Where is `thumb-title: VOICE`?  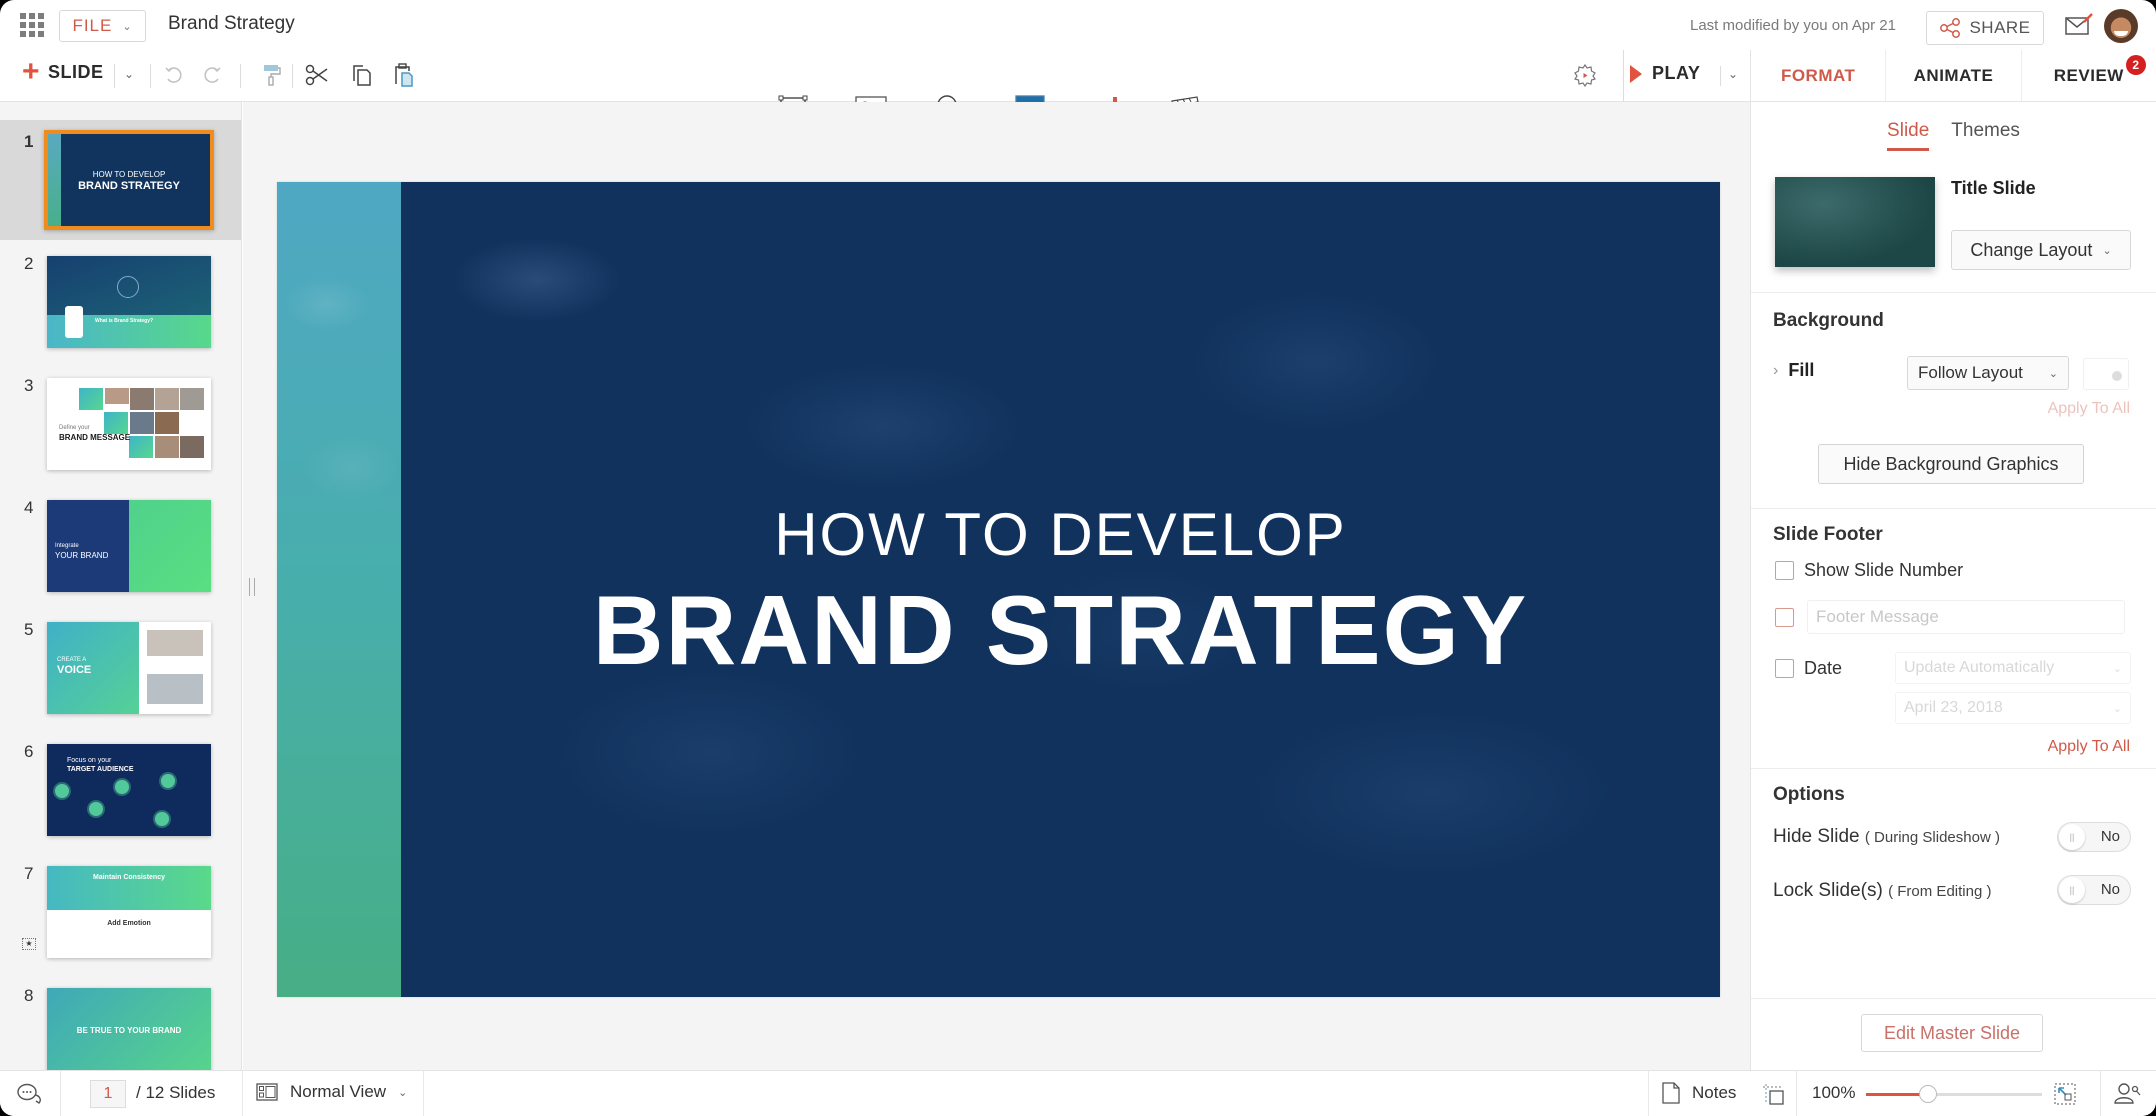
thumb-title: VOICE is located at coordinates (74, 670).